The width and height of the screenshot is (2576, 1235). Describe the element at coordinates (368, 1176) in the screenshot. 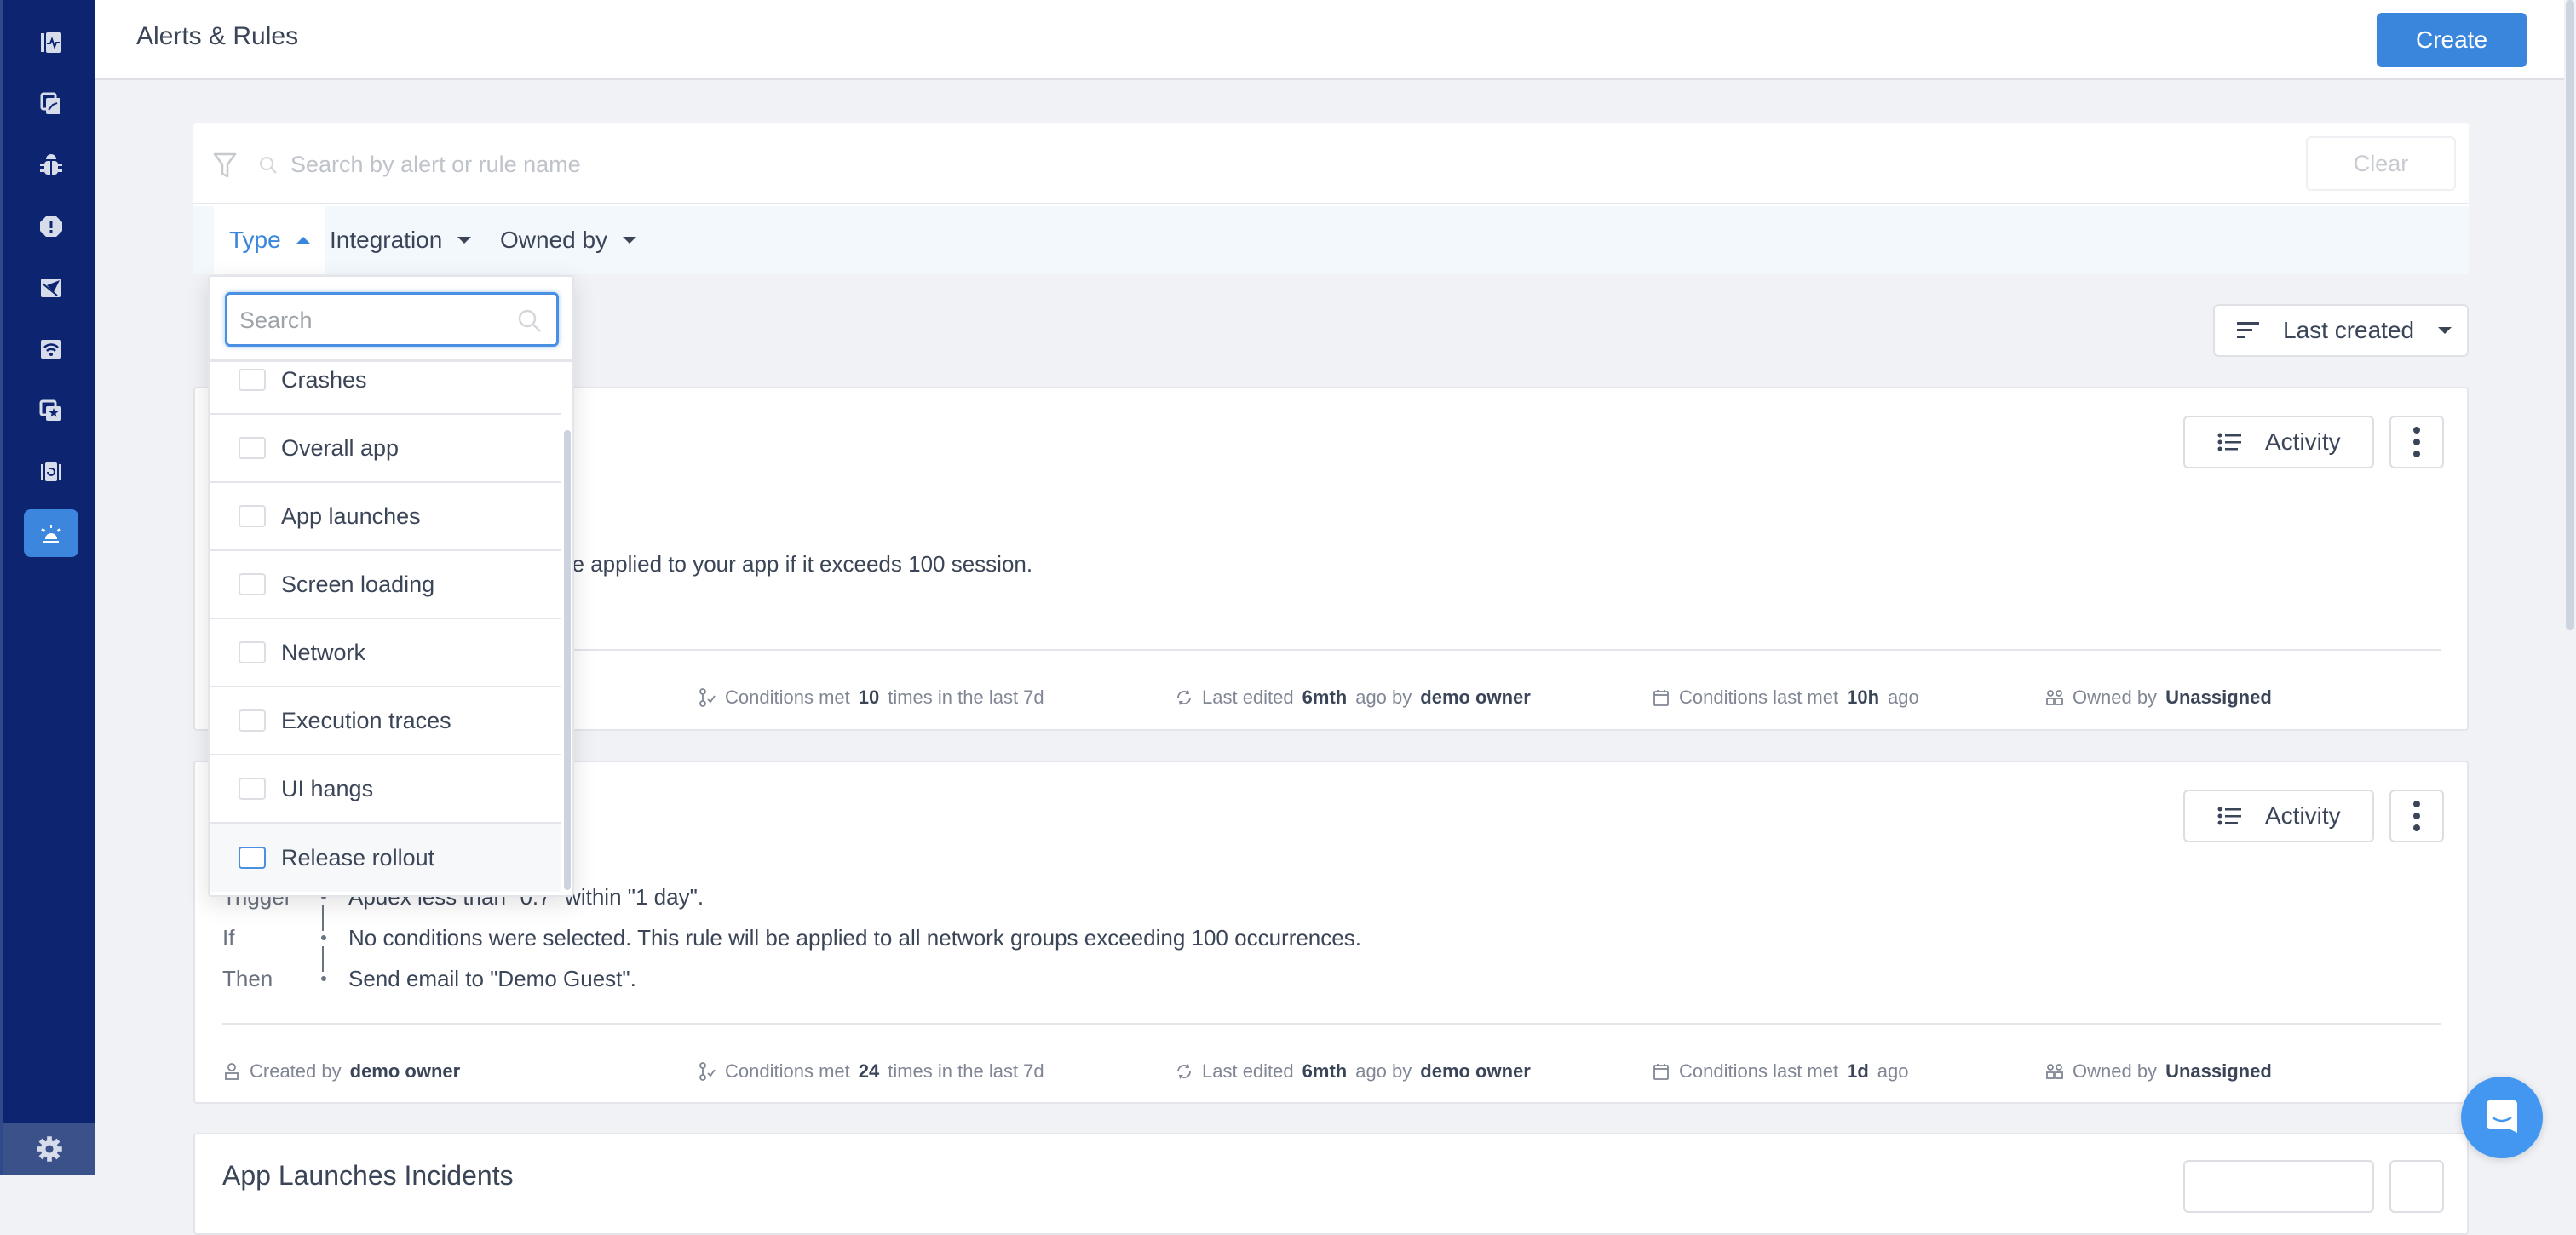

I see `rule-title: App Launches Incidents` at that location.